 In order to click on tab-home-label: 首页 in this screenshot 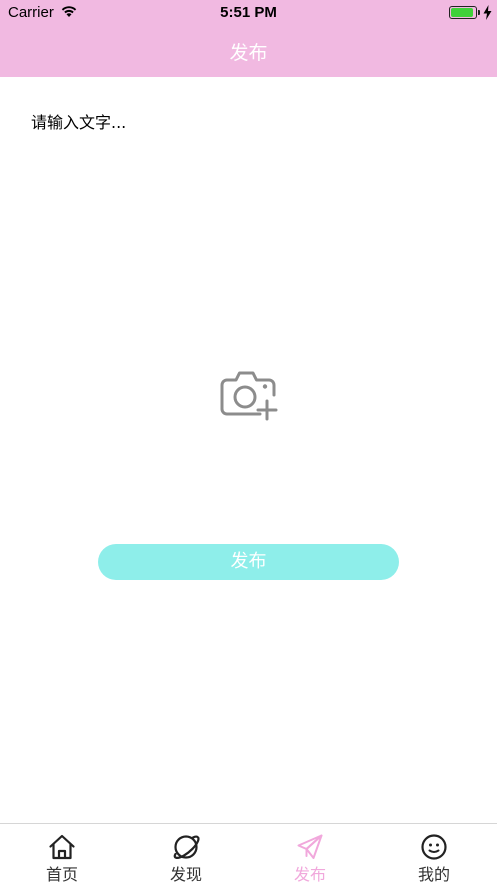, I will do `click(61, 874)`.